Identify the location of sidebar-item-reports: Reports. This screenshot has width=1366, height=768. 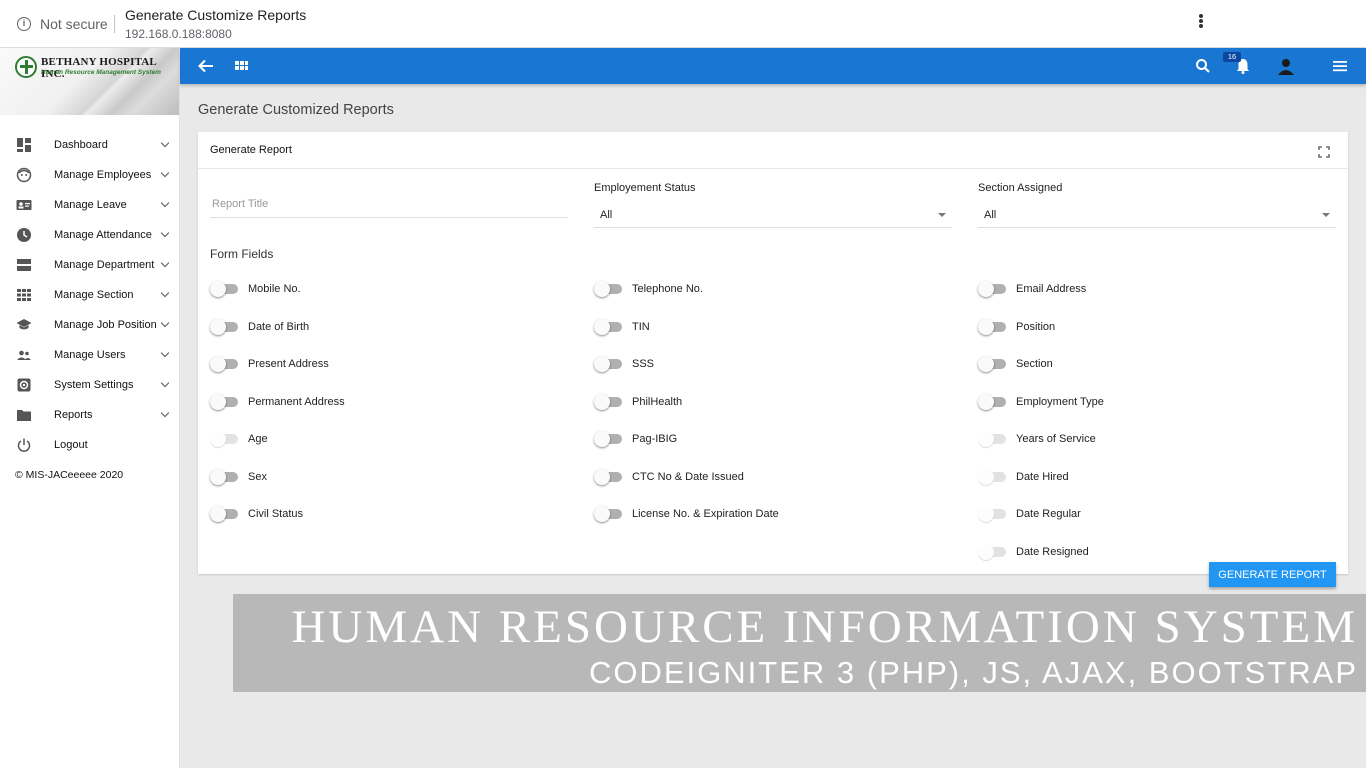
(89, 415).